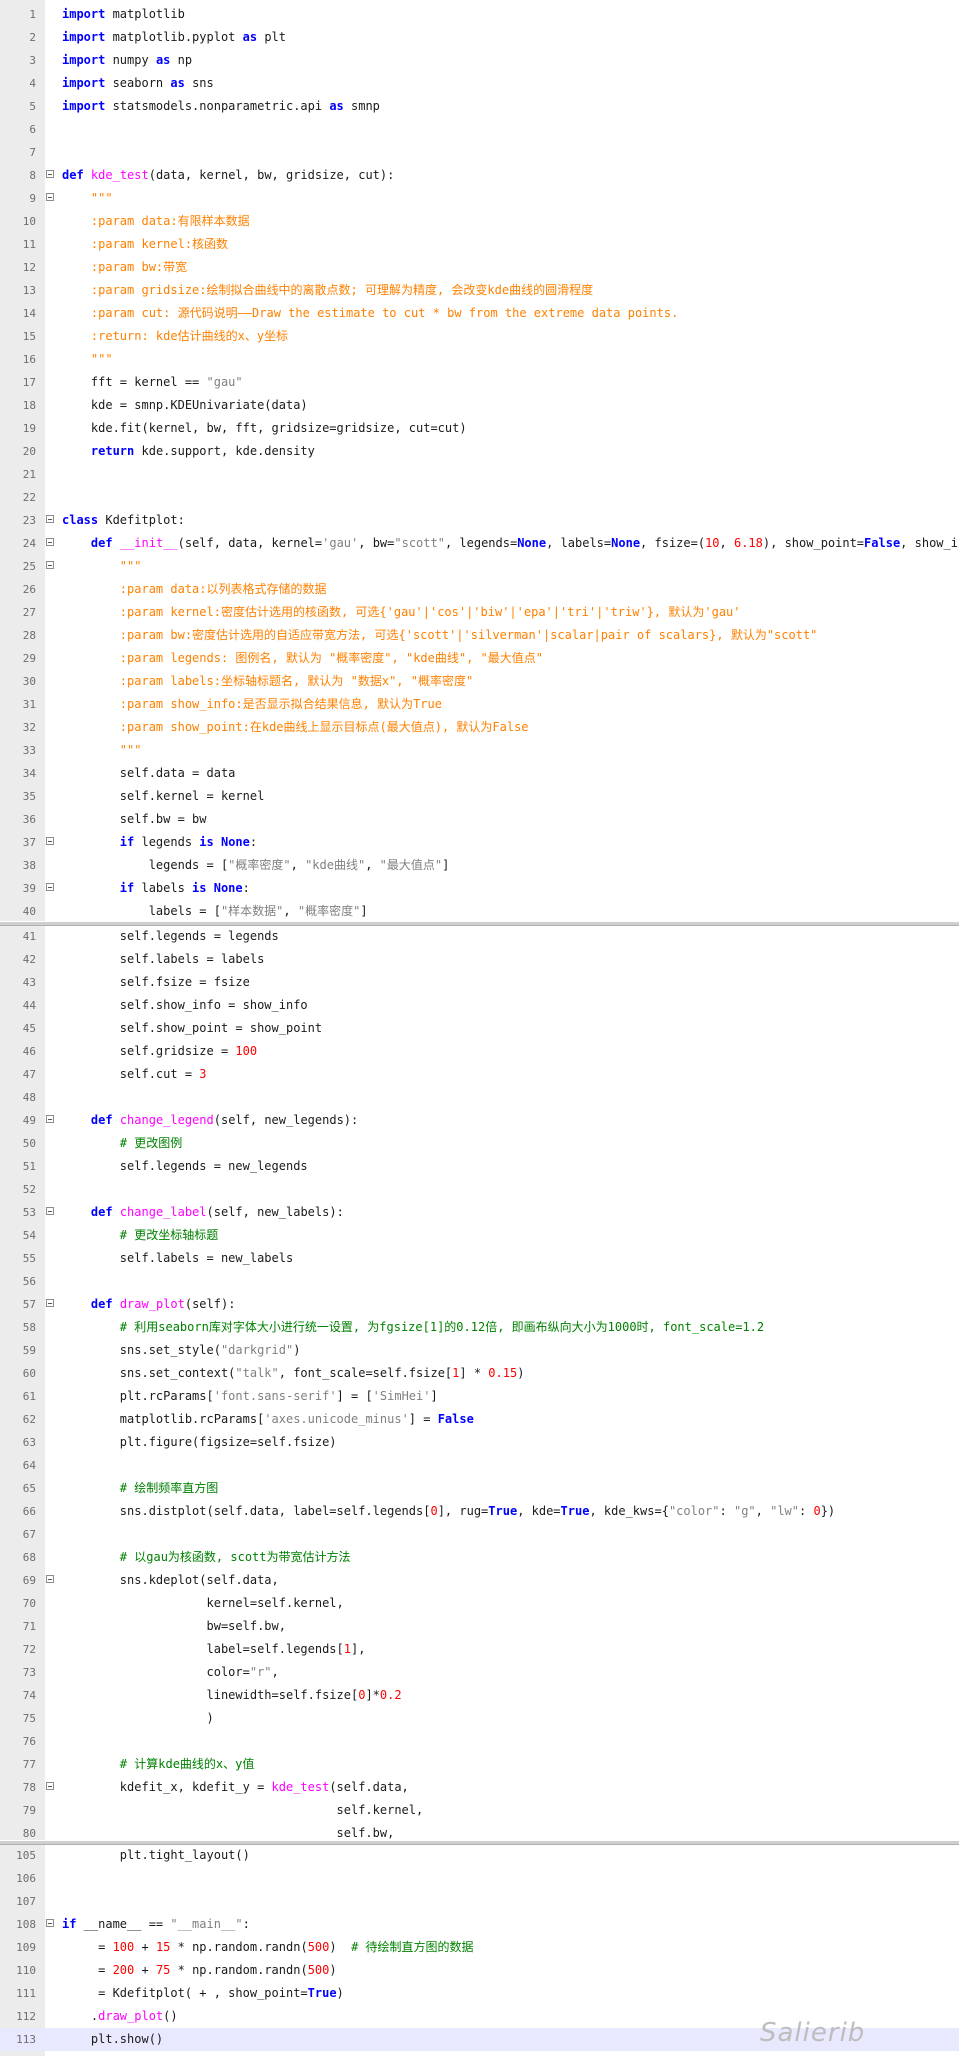 This screenshot has height=2056, width=959. I want to click on code-line: 55 self.labels = new_labels, so click(479, 1258).